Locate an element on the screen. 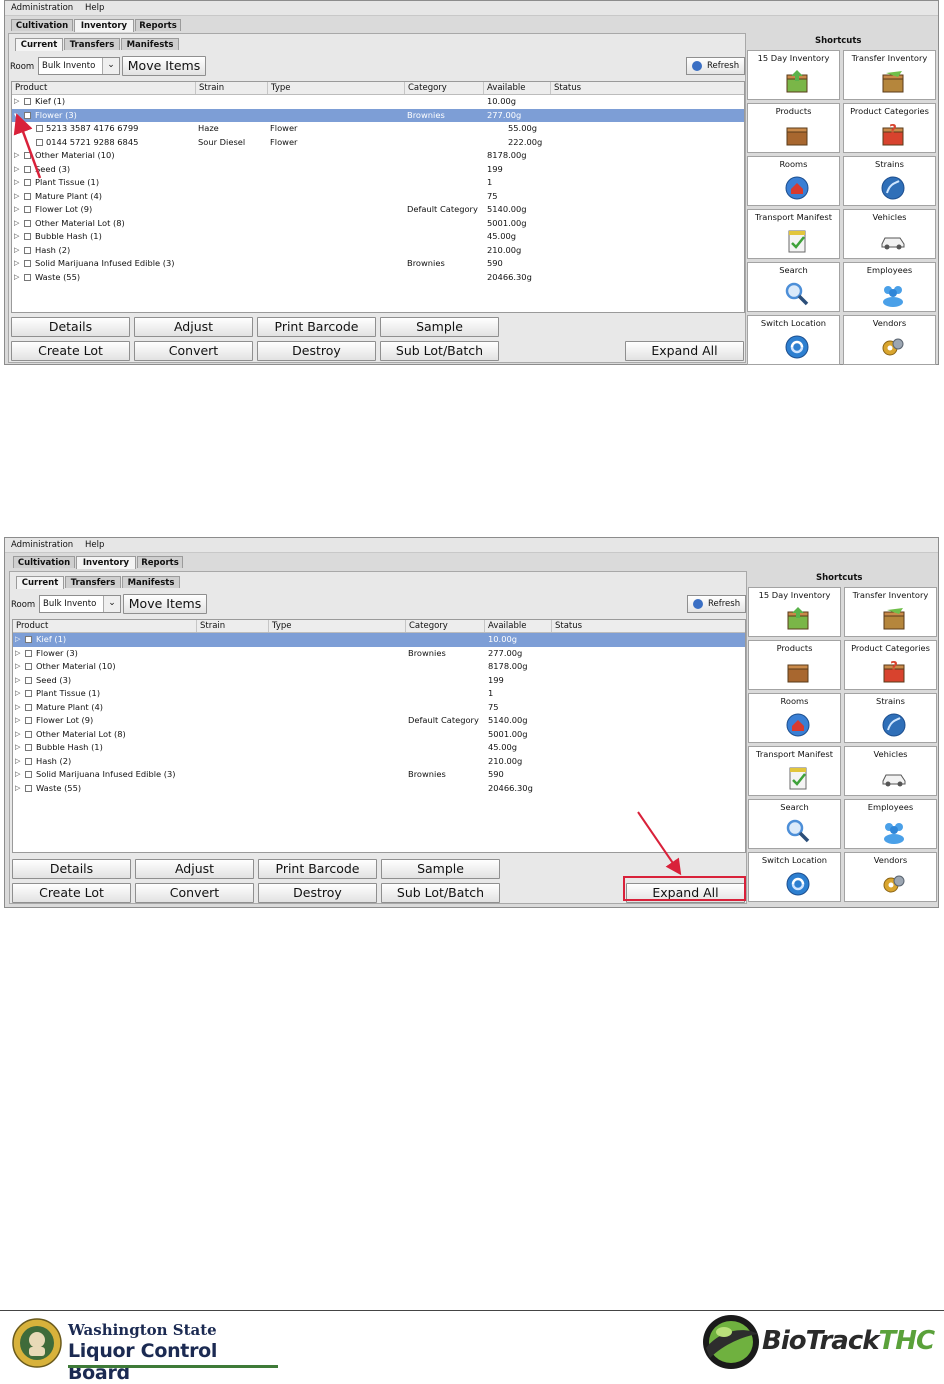 The width and height of the screenshot is (944, 1384). table-row: ▷ Plant Tissue (1) 1 is located at coordinates (378, 183).